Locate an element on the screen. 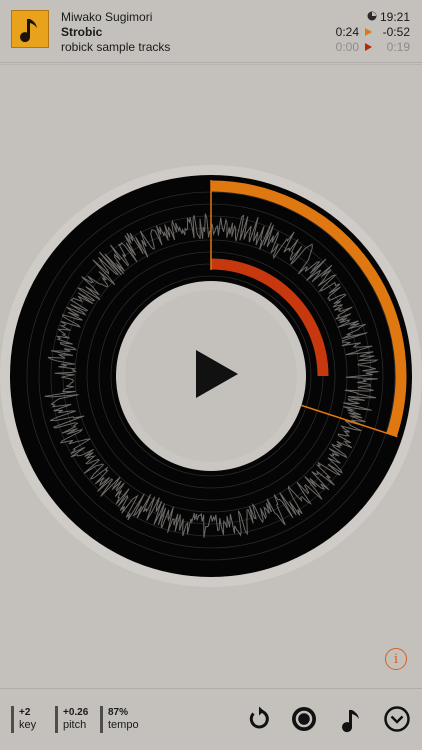  disc-icon is located at coordinates (304, 719).